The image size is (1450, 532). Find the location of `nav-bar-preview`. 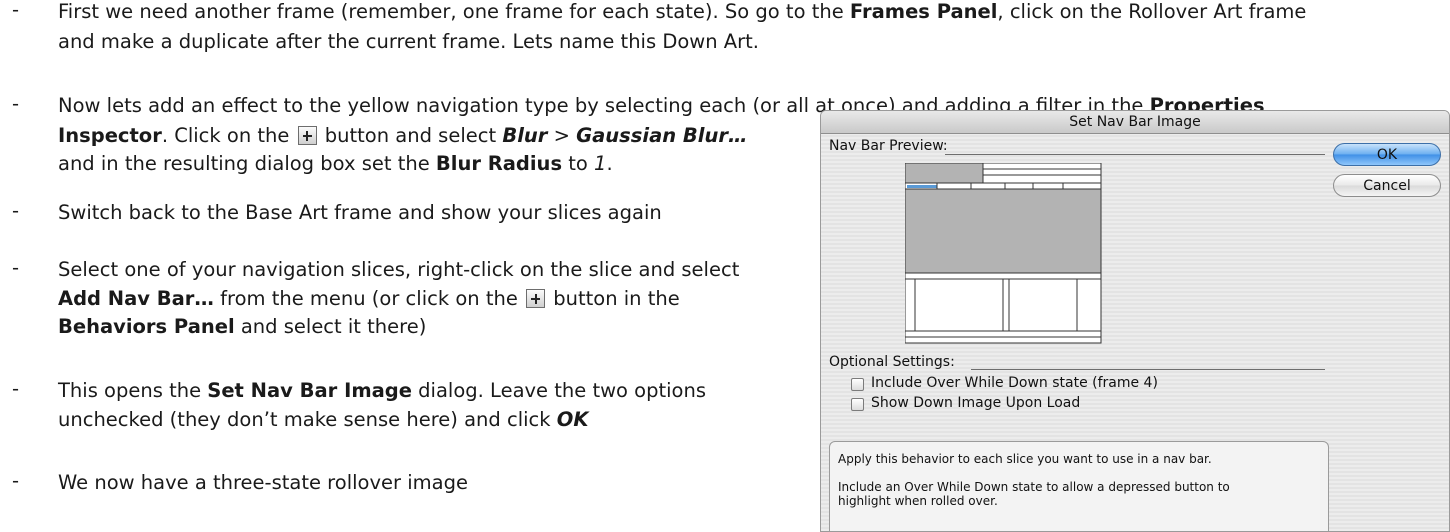

nav-bar-preview is located at coordinates (1003, 253).